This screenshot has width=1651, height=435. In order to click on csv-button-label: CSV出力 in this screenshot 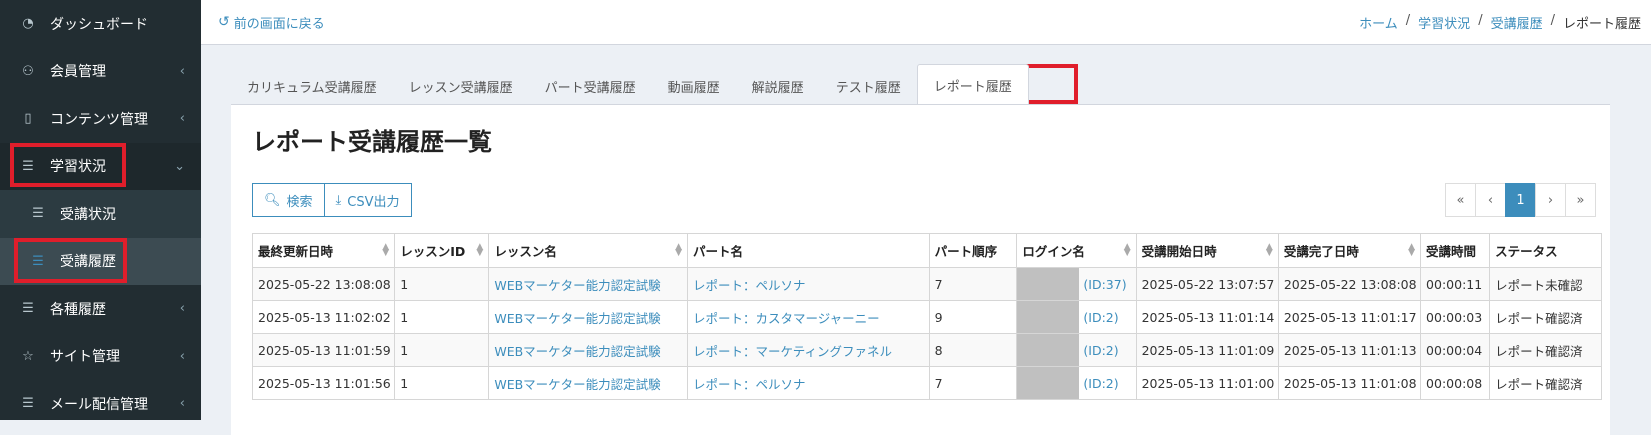, I will do `click(373, 202)`.